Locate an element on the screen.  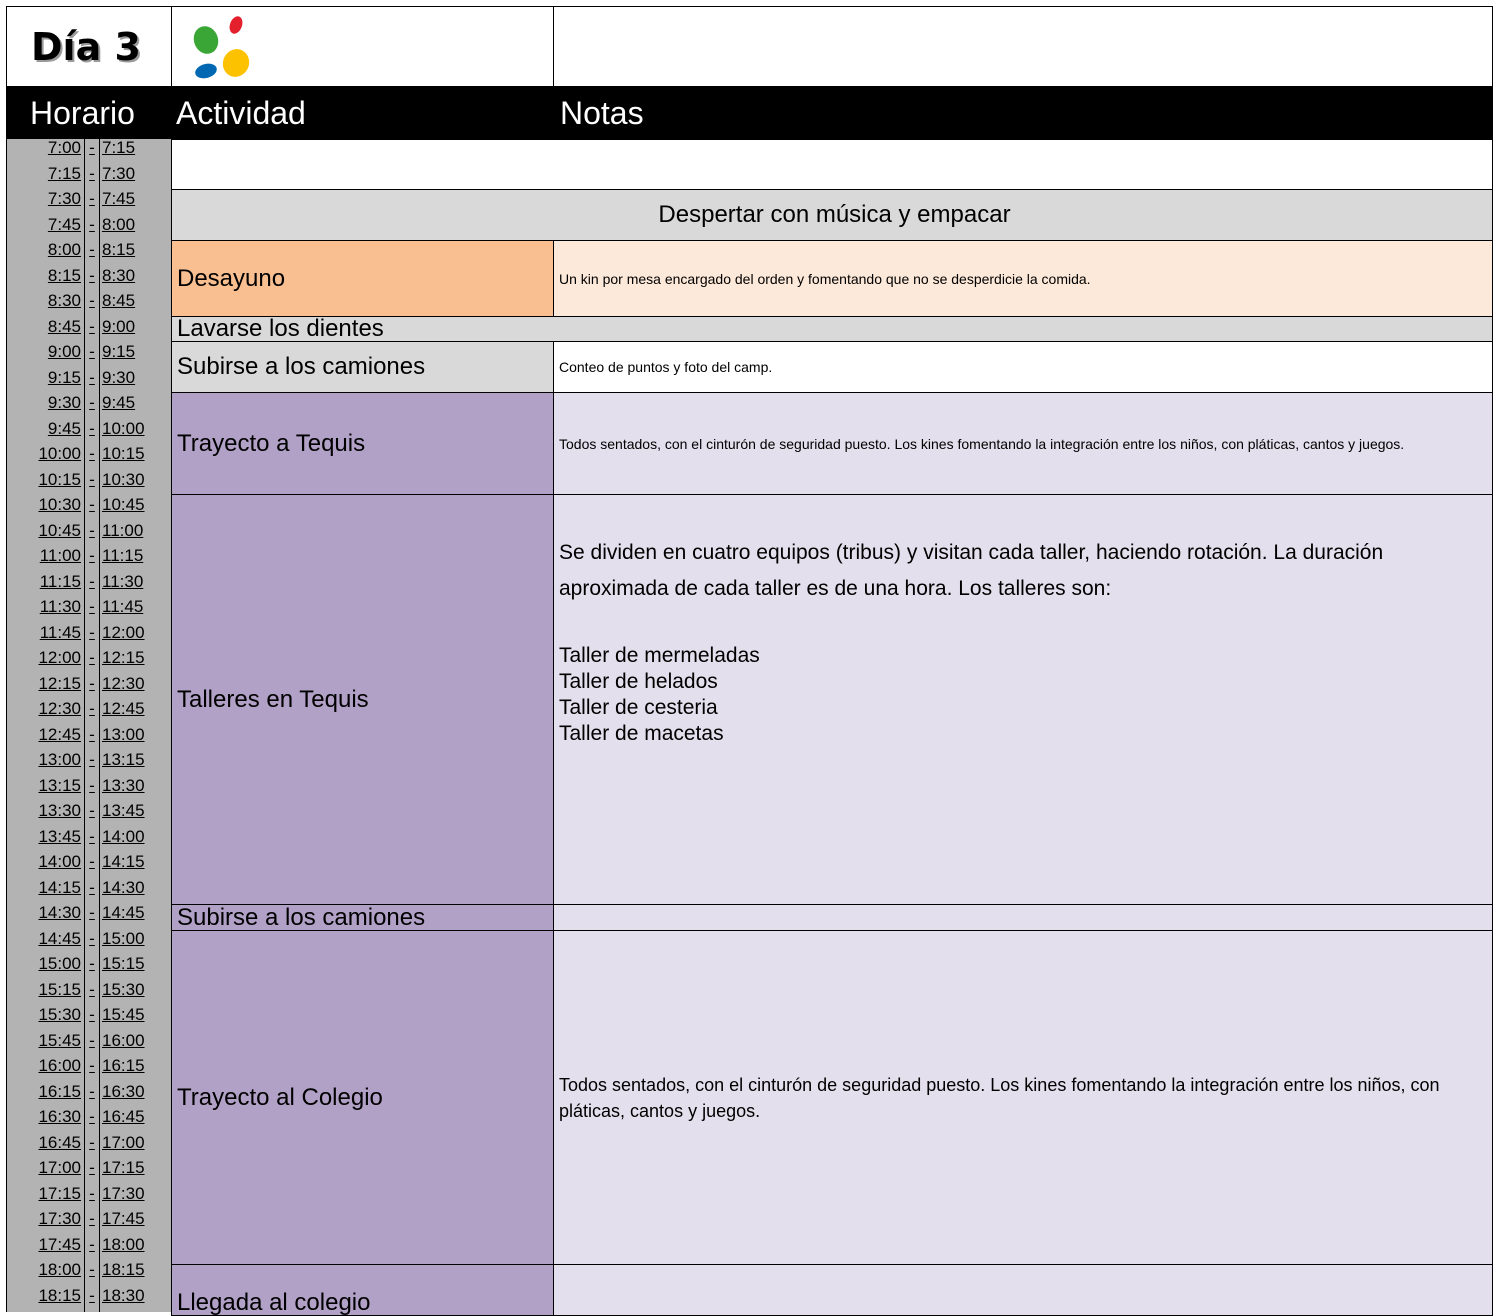
time-start: 14:30 is located at coordinates (45, 917).